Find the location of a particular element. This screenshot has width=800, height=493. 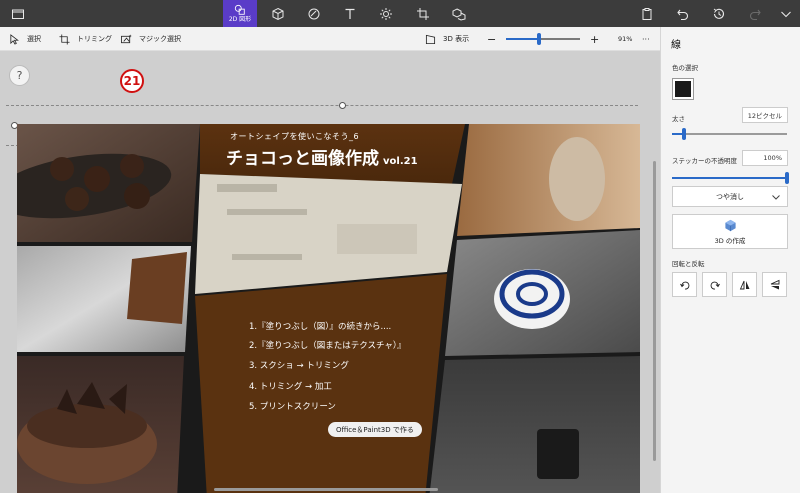

zoom-percent: 91% is located at coordinates (625, 39).